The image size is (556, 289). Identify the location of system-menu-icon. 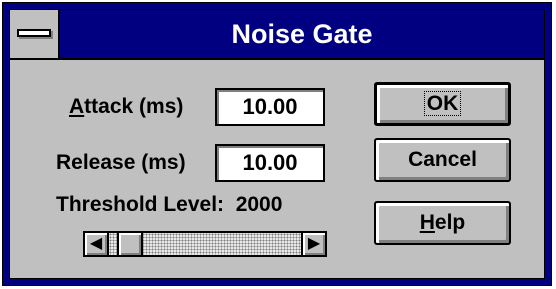
(34, 33).